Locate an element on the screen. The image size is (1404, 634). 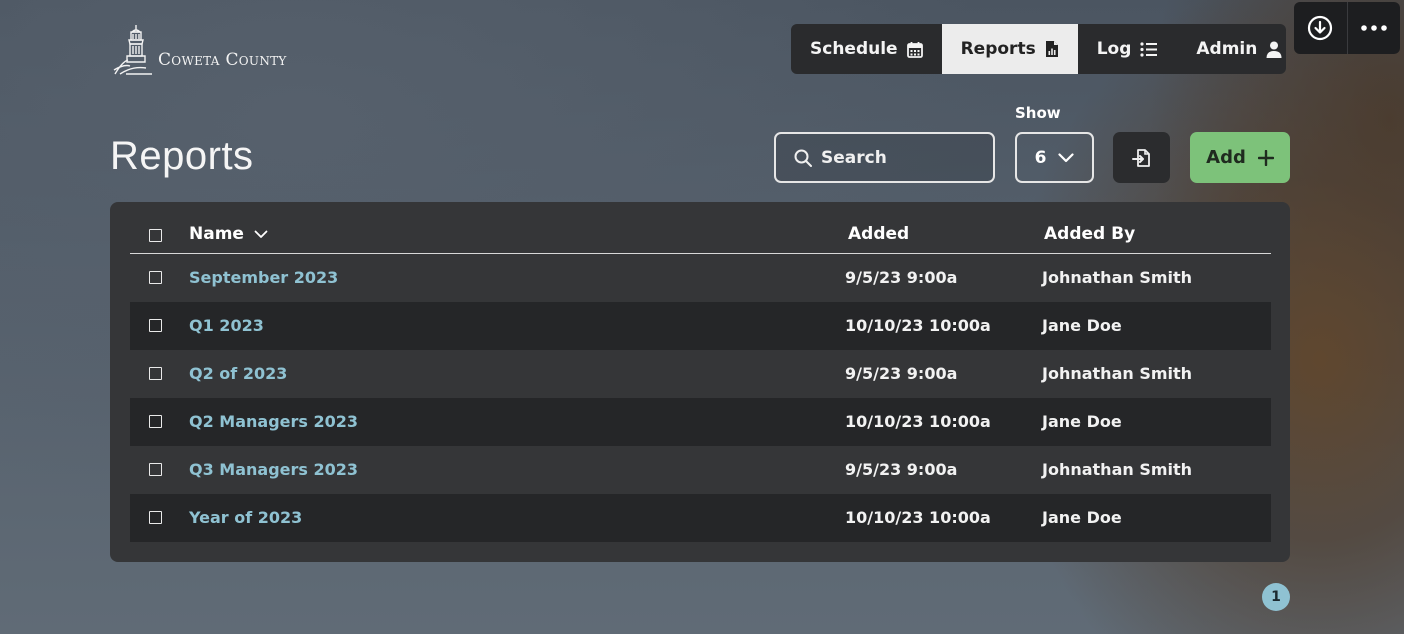
table-row: Year of 2023 10/10/23 10:00a Jane Doe is located at coordinates (700, 518).